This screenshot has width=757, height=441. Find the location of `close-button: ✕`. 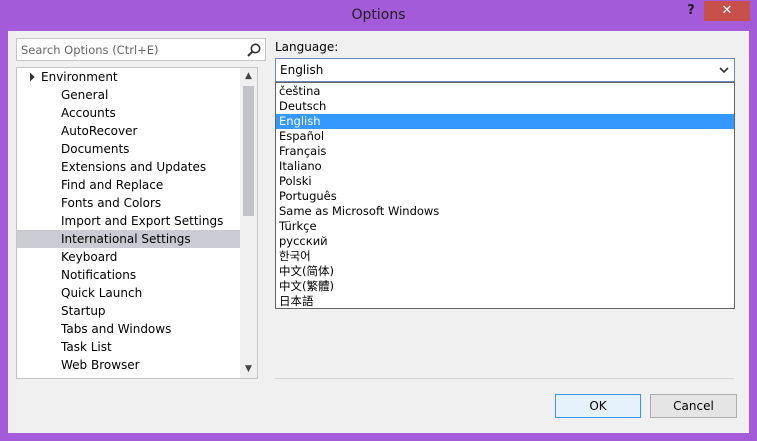

close-button: ✕ is located at coordinates (727, 11).